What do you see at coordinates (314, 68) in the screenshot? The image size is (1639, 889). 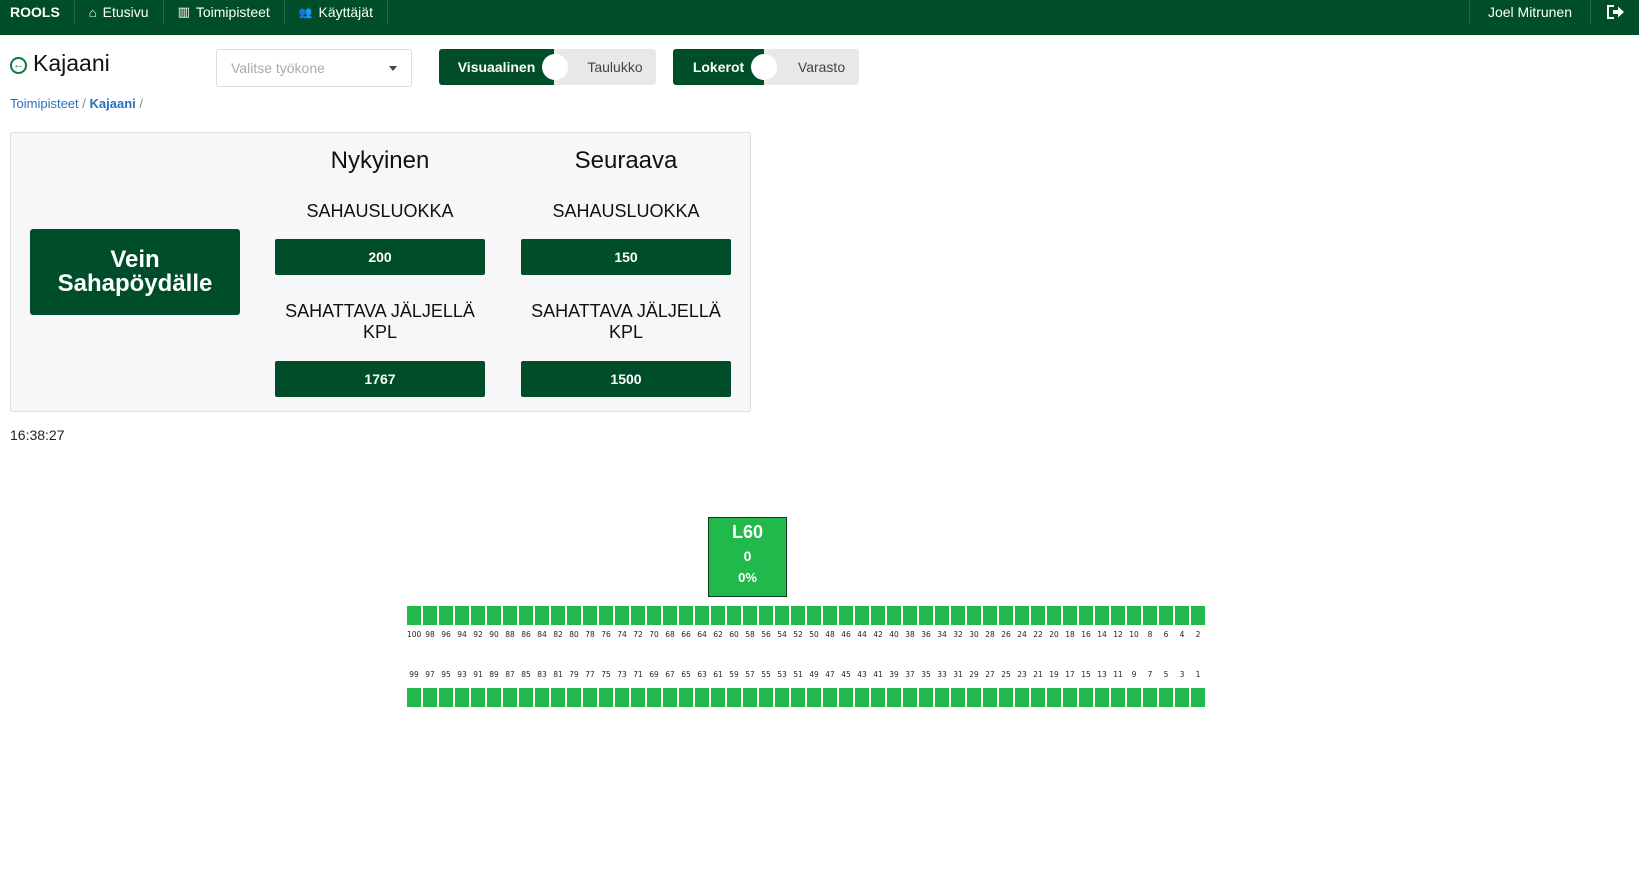 I see `machine-select: Valitse työkone` at bounding box center [314, 68].